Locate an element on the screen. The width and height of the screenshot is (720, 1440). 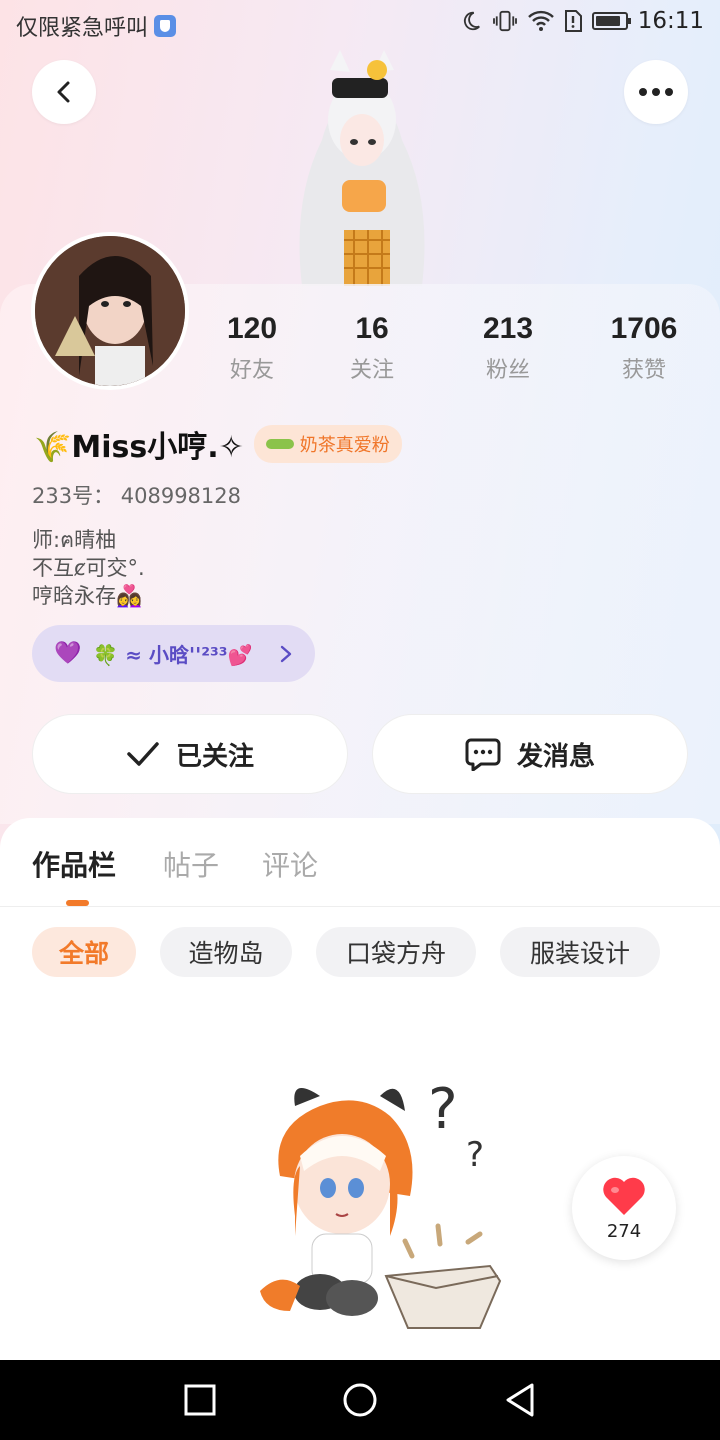
status-left: 仅限紧急呼叫 is located at coordinates (96, 26).